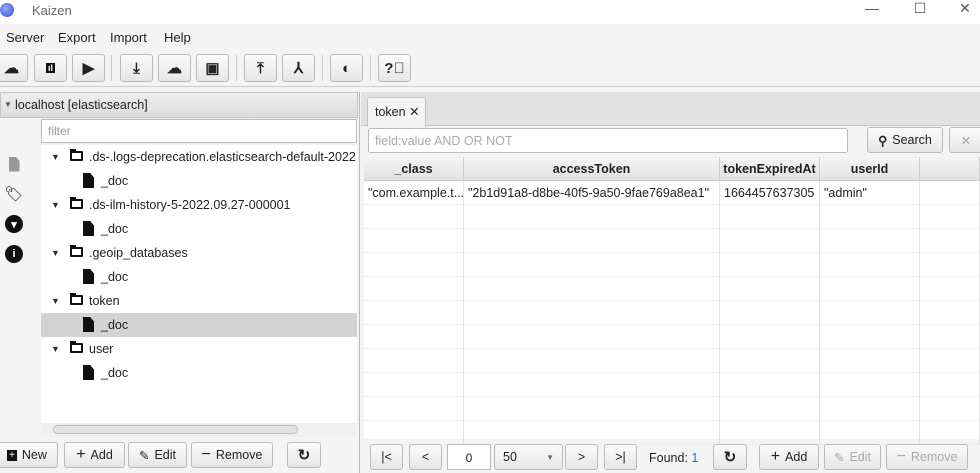 The image size is (980, 473). I want to click on new-button: + New, so click(29, 455).